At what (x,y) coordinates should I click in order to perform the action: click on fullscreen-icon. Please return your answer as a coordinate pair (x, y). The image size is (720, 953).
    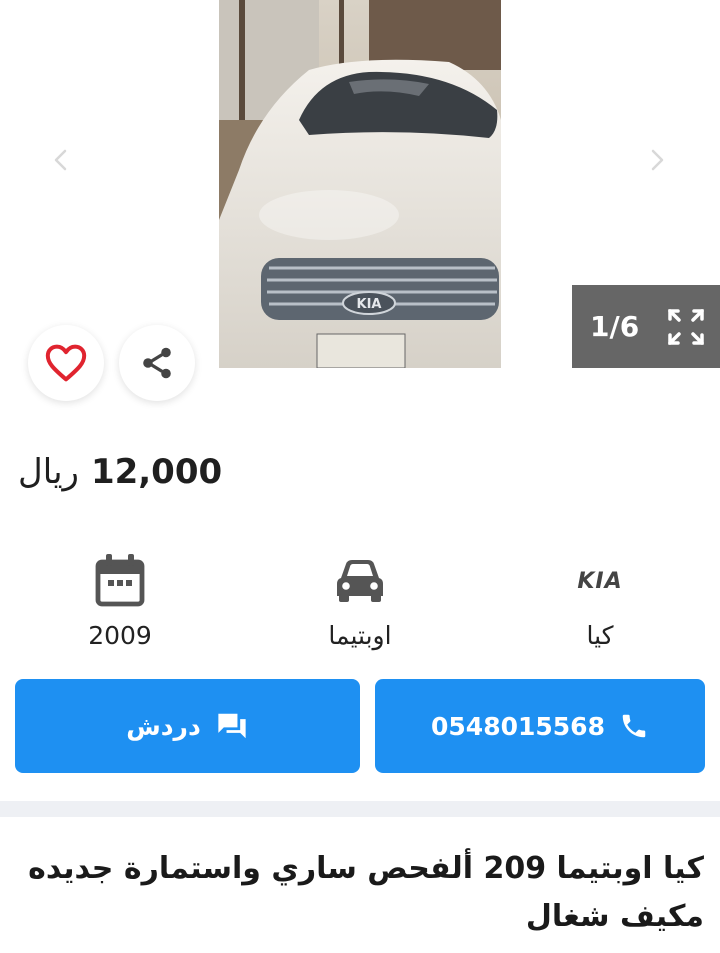
    Looking at the image, I should click on (686, 327).